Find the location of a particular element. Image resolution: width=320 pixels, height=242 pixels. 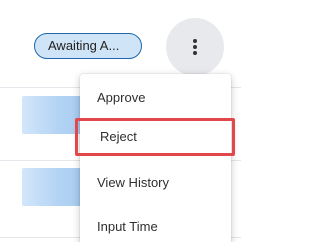

menu-item-reject: Reject is located at coordinates (155, 137).